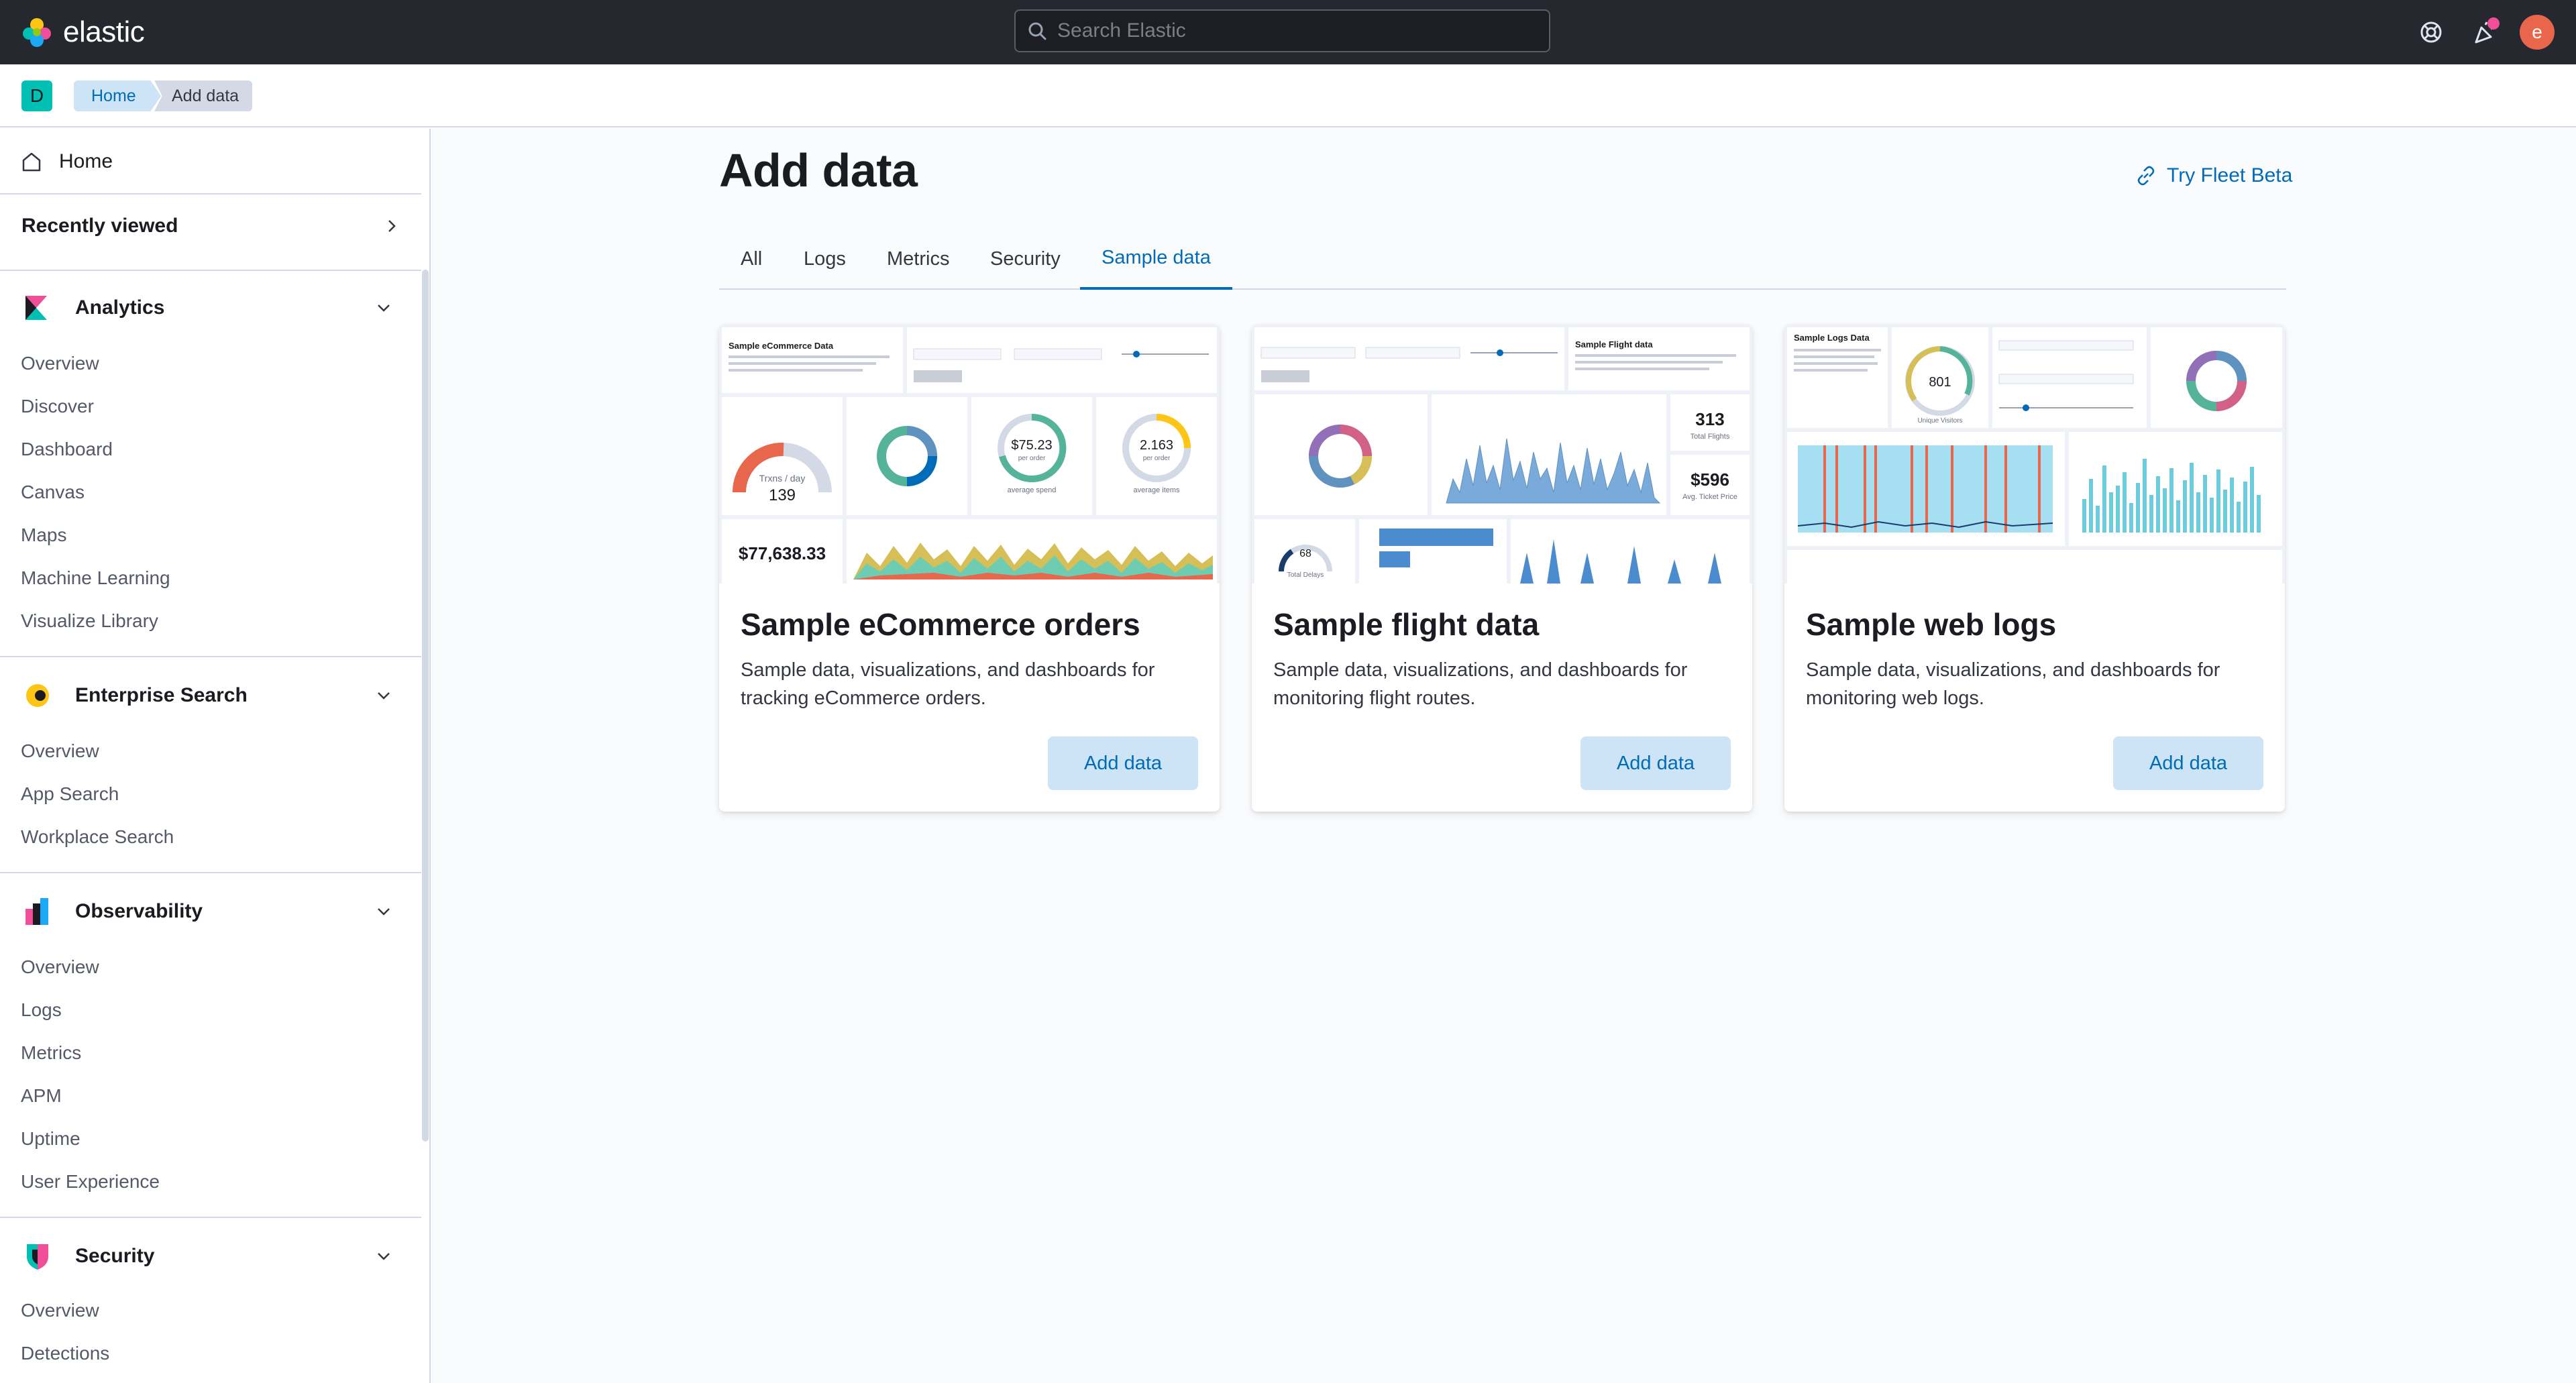  I want to click on nav-group-security: Security, so click(210, 1256).